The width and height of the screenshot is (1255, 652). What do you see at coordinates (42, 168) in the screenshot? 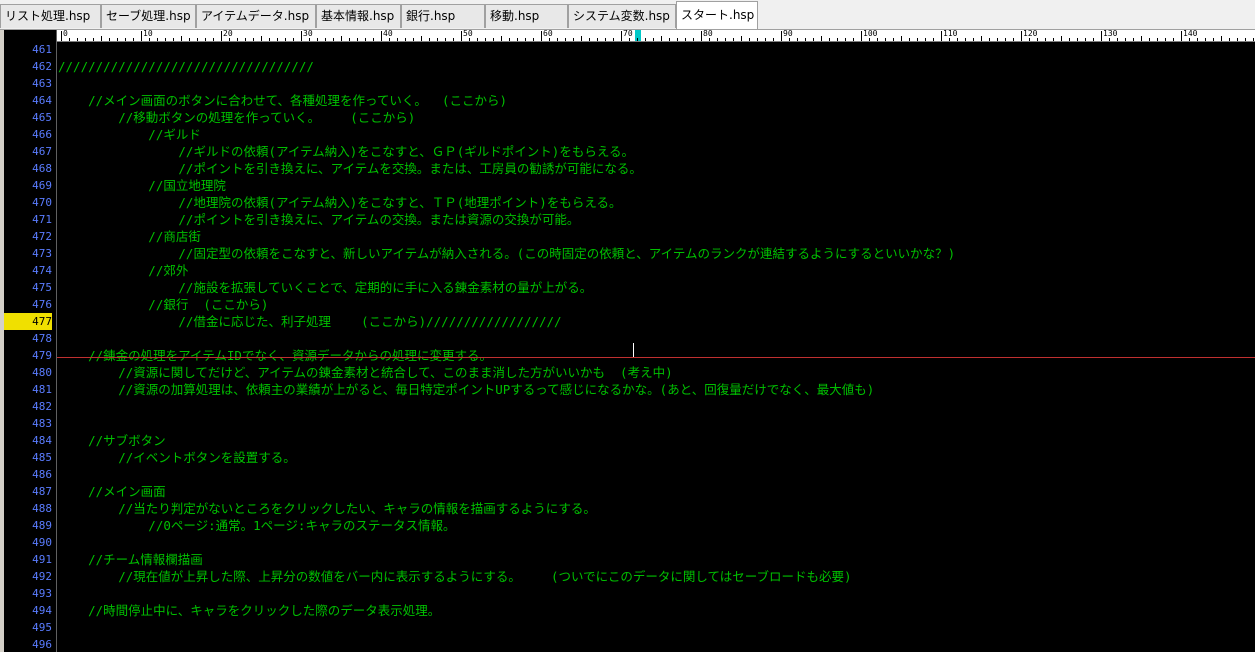
I see `line-number: 468` at bounding box center [42, 168].